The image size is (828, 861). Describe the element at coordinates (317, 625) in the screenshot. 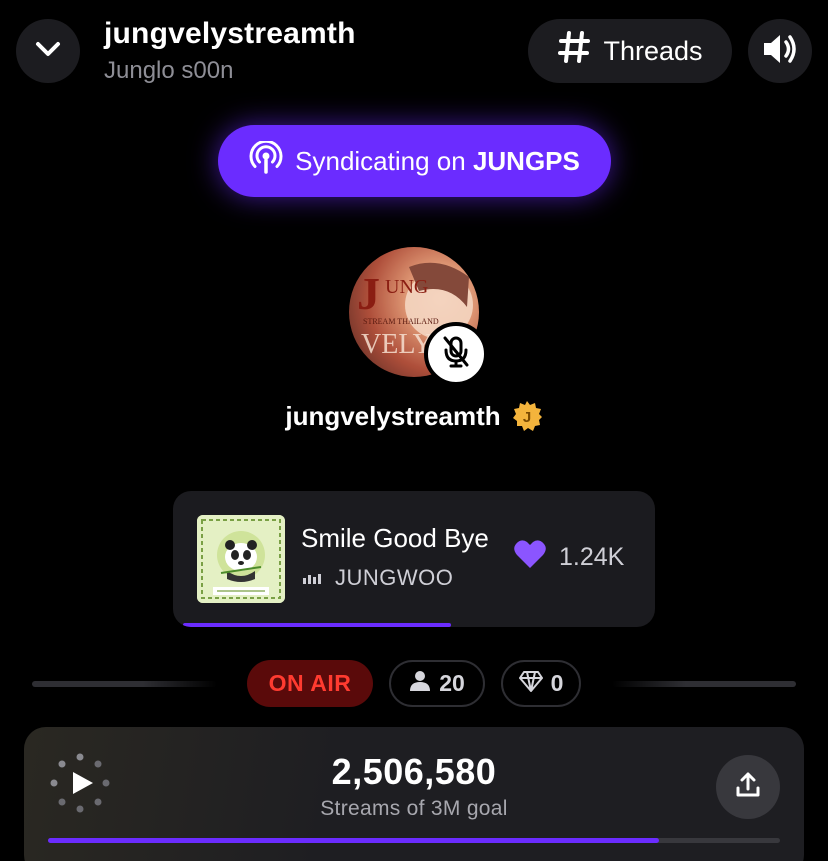

I see `song-progress-bar` at that location.